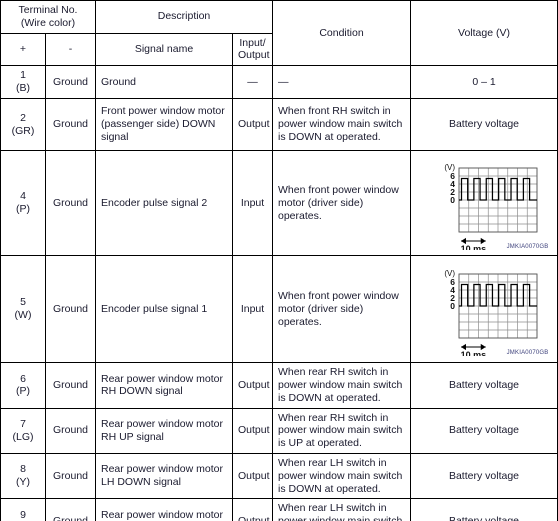 Image resolution: width=558 pixels, height=521 pixels. I want to click on terminal-wire-color: (GR), so click(23, 130).